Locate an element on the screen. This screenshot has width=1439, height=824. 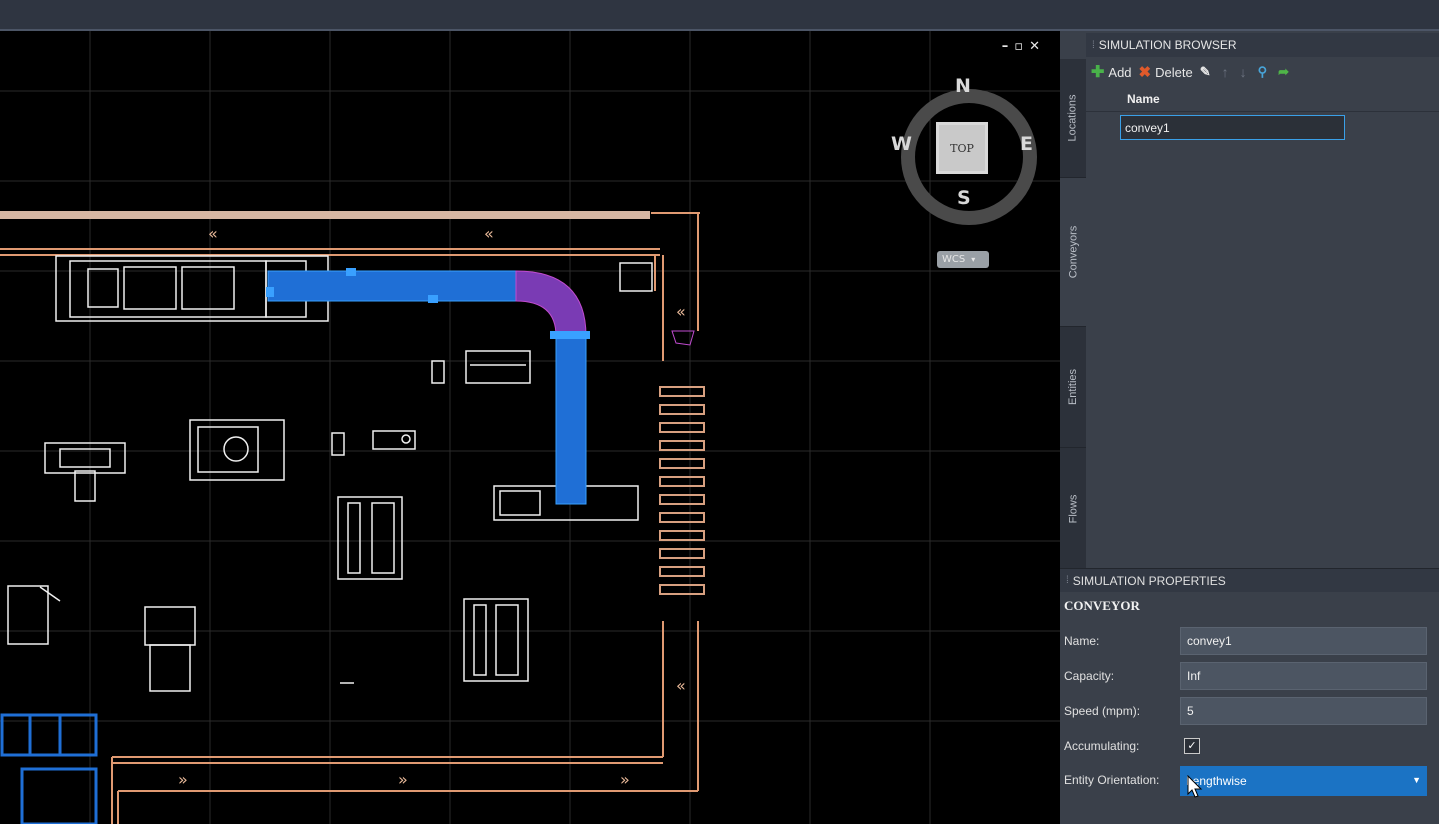
browser-vertical-tabs: Locations Conveyors Entities Flows is located at coordinates (1073, 314).